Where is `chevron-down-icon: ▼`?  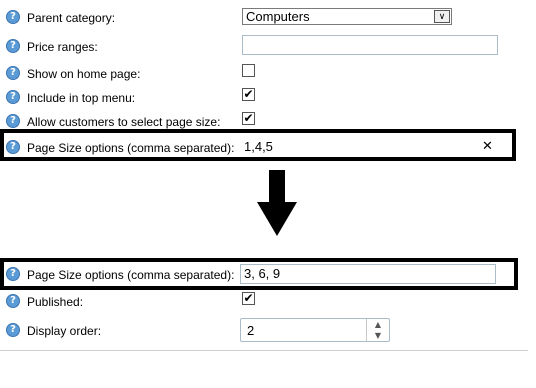 chevron-down-icon: ▼ is located at coordinates (378, 335).